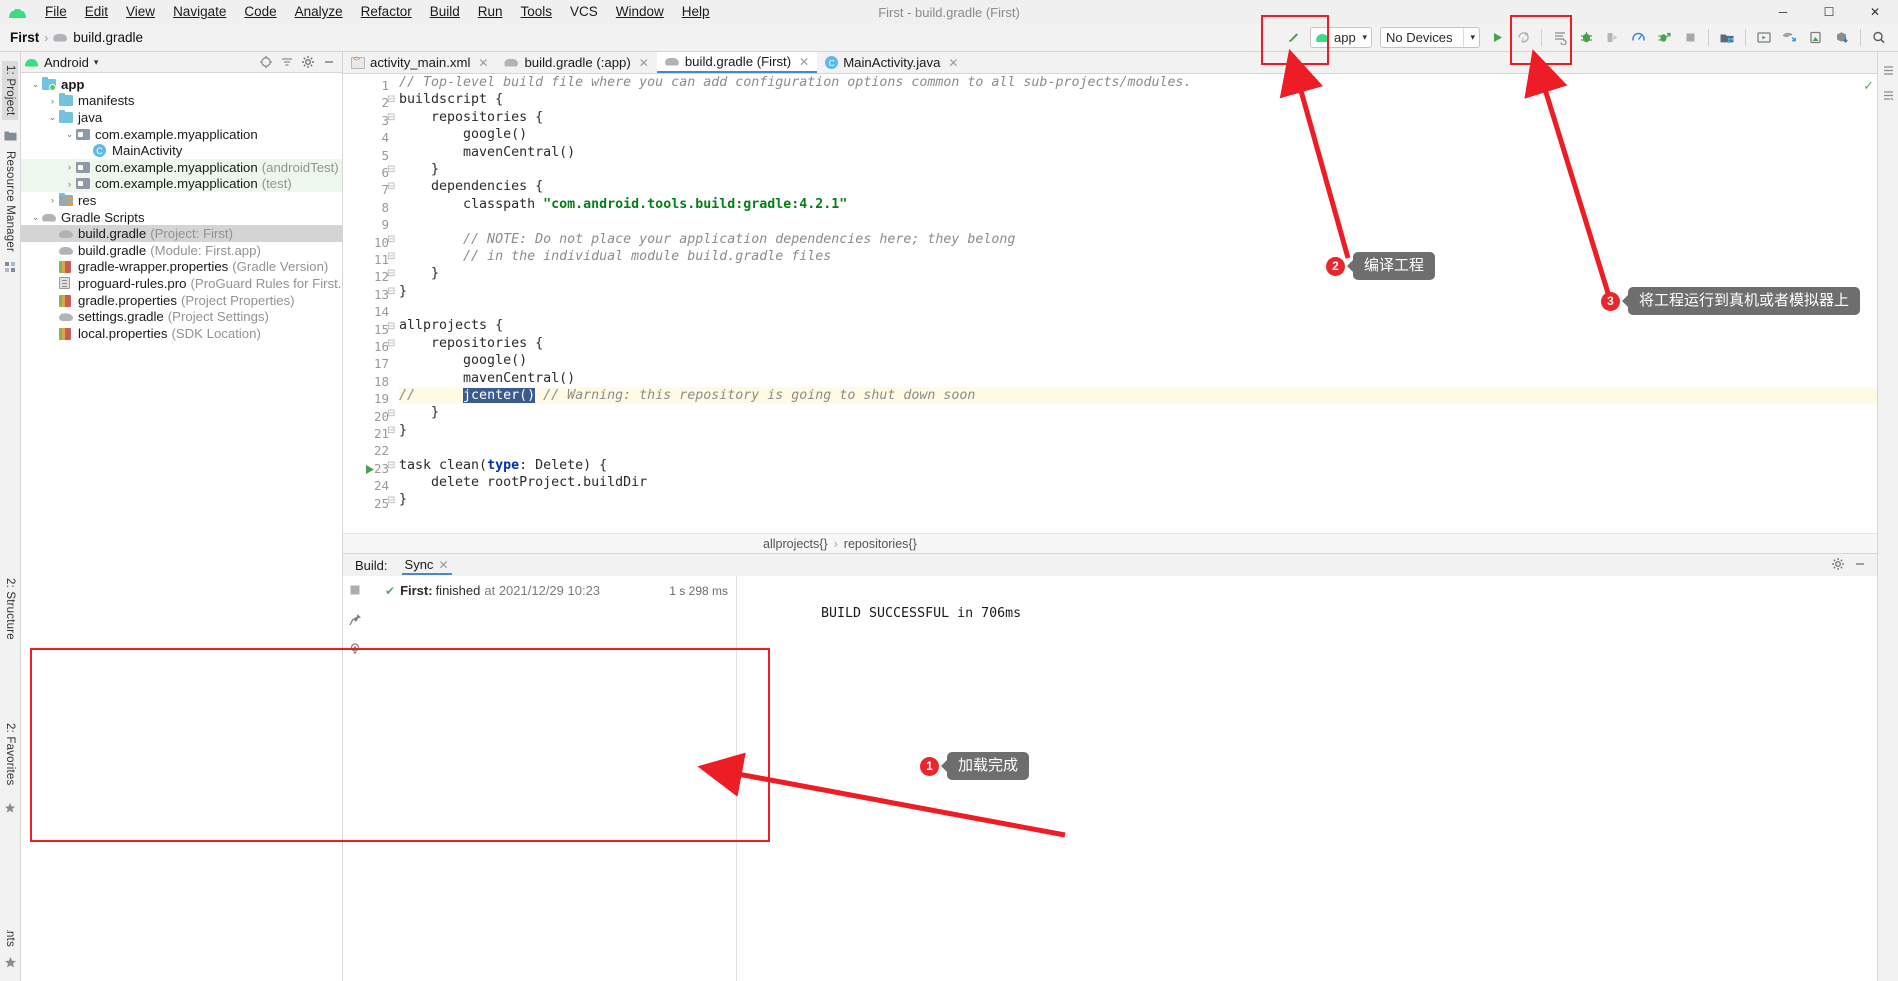  What do you see at coordinates (576, 62) in the screenshot?
I see `editor-tab-build-gradle-app: build.gradle (:app) ✕` at bounding box center [576, 62].